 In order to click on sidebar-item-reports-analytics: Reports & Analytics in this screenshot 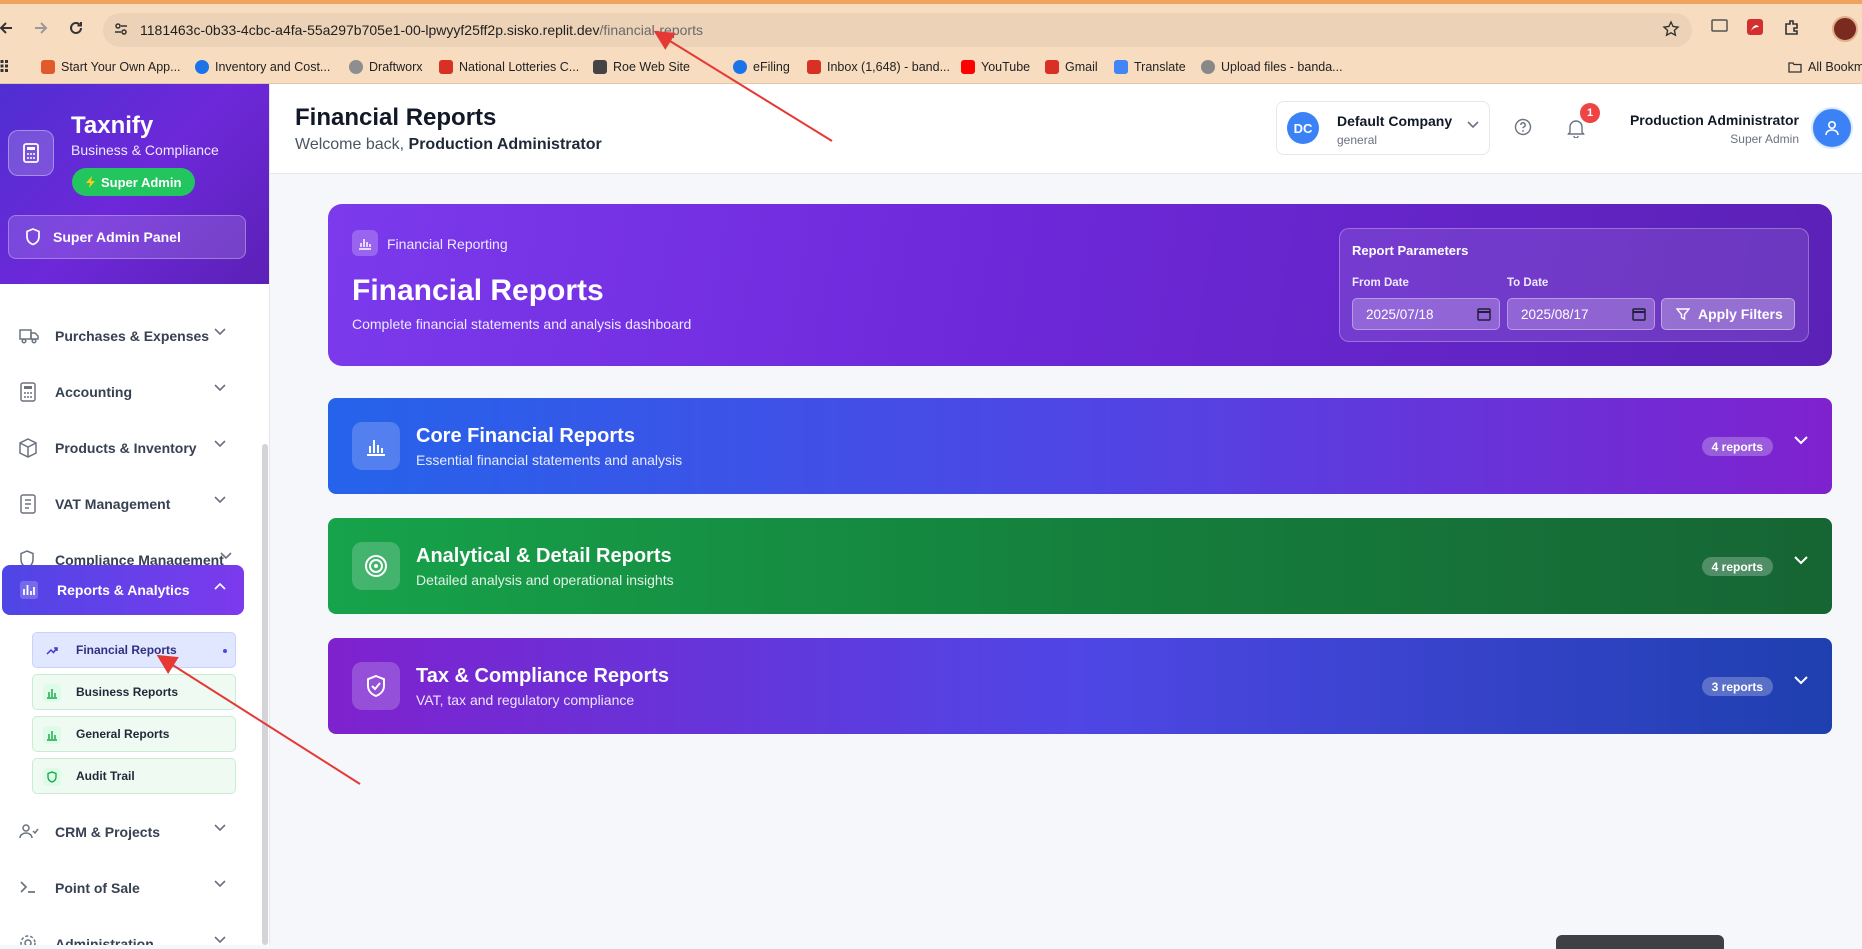, I will do `click(123, 590)`.